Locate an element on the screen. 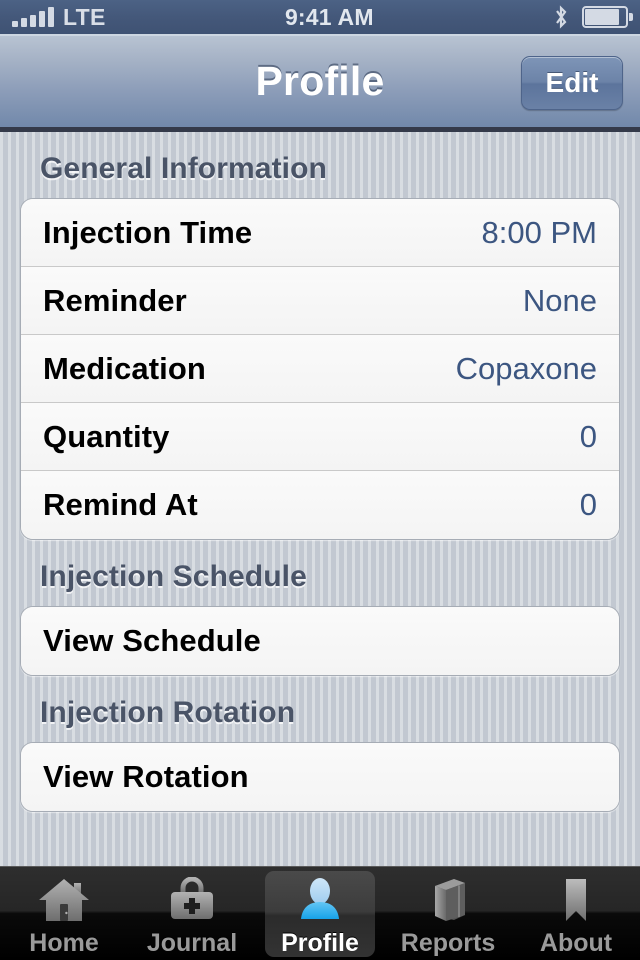  tab-reports: Reports is located at coordinates (448, 913).